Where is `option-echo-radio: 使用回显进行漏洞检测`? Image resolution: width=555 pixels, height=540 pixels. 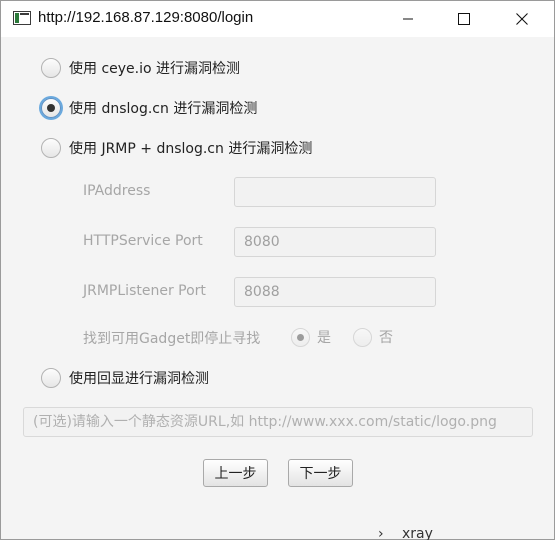
option-echo-radio: 使用回显进行漏洞检测 is located at coordinates (125, 378).